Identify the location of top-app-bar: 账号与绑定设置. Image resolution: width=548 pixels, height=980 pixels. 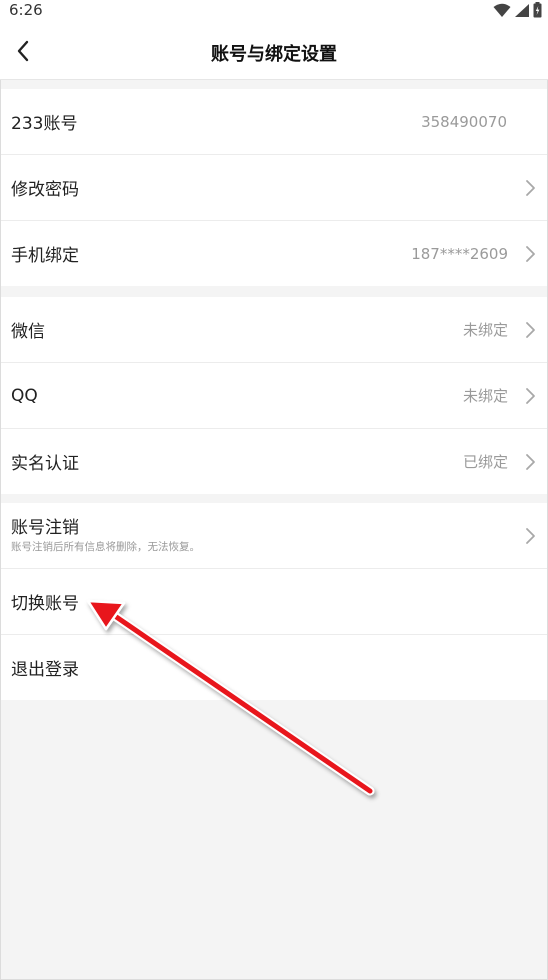
(274, 51).